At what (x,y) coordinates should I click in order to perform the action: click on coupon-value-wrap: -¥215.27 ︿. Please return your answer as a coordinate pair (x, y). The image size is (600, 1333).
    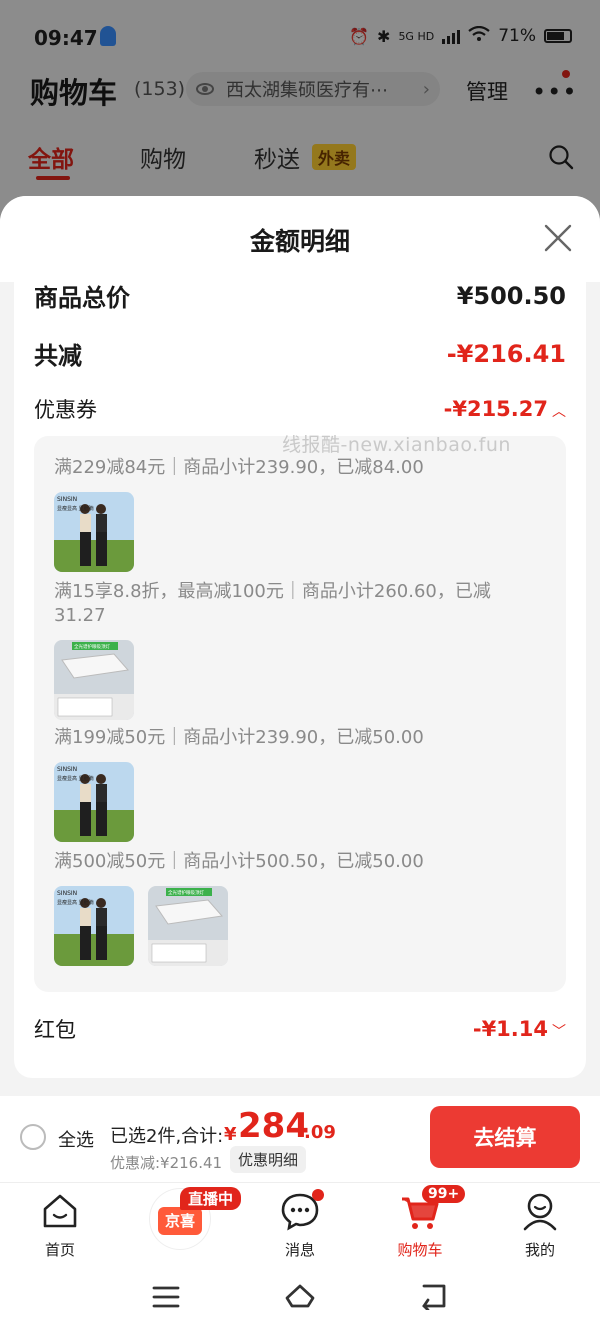
    Looking at the image, I should click on (505, 409).